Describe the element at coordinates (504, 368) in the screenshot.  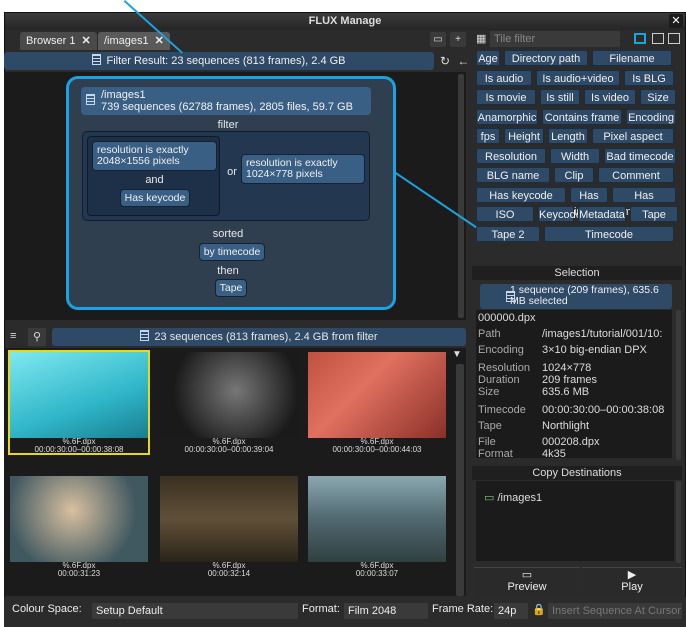
I see `info-key: Resolution` at that location.